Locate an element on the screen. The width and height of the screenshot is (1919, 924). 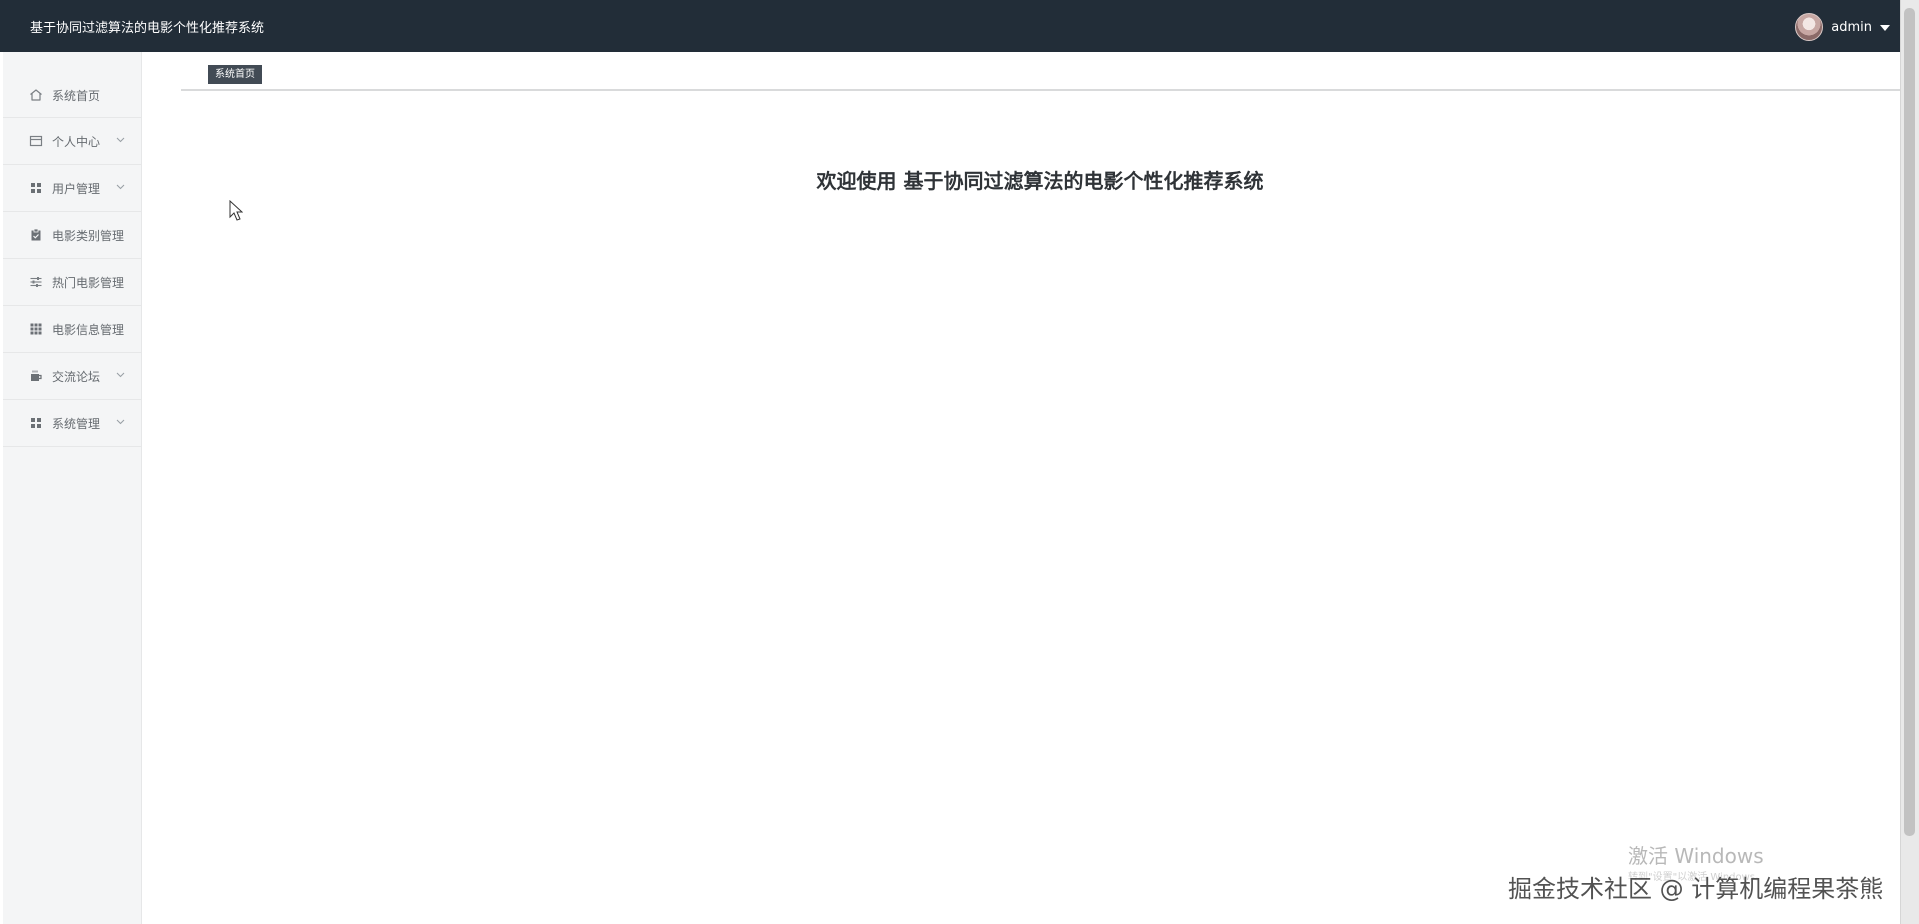
sidebar-item-home: 系统首页 is located at coordinates (72, 95).